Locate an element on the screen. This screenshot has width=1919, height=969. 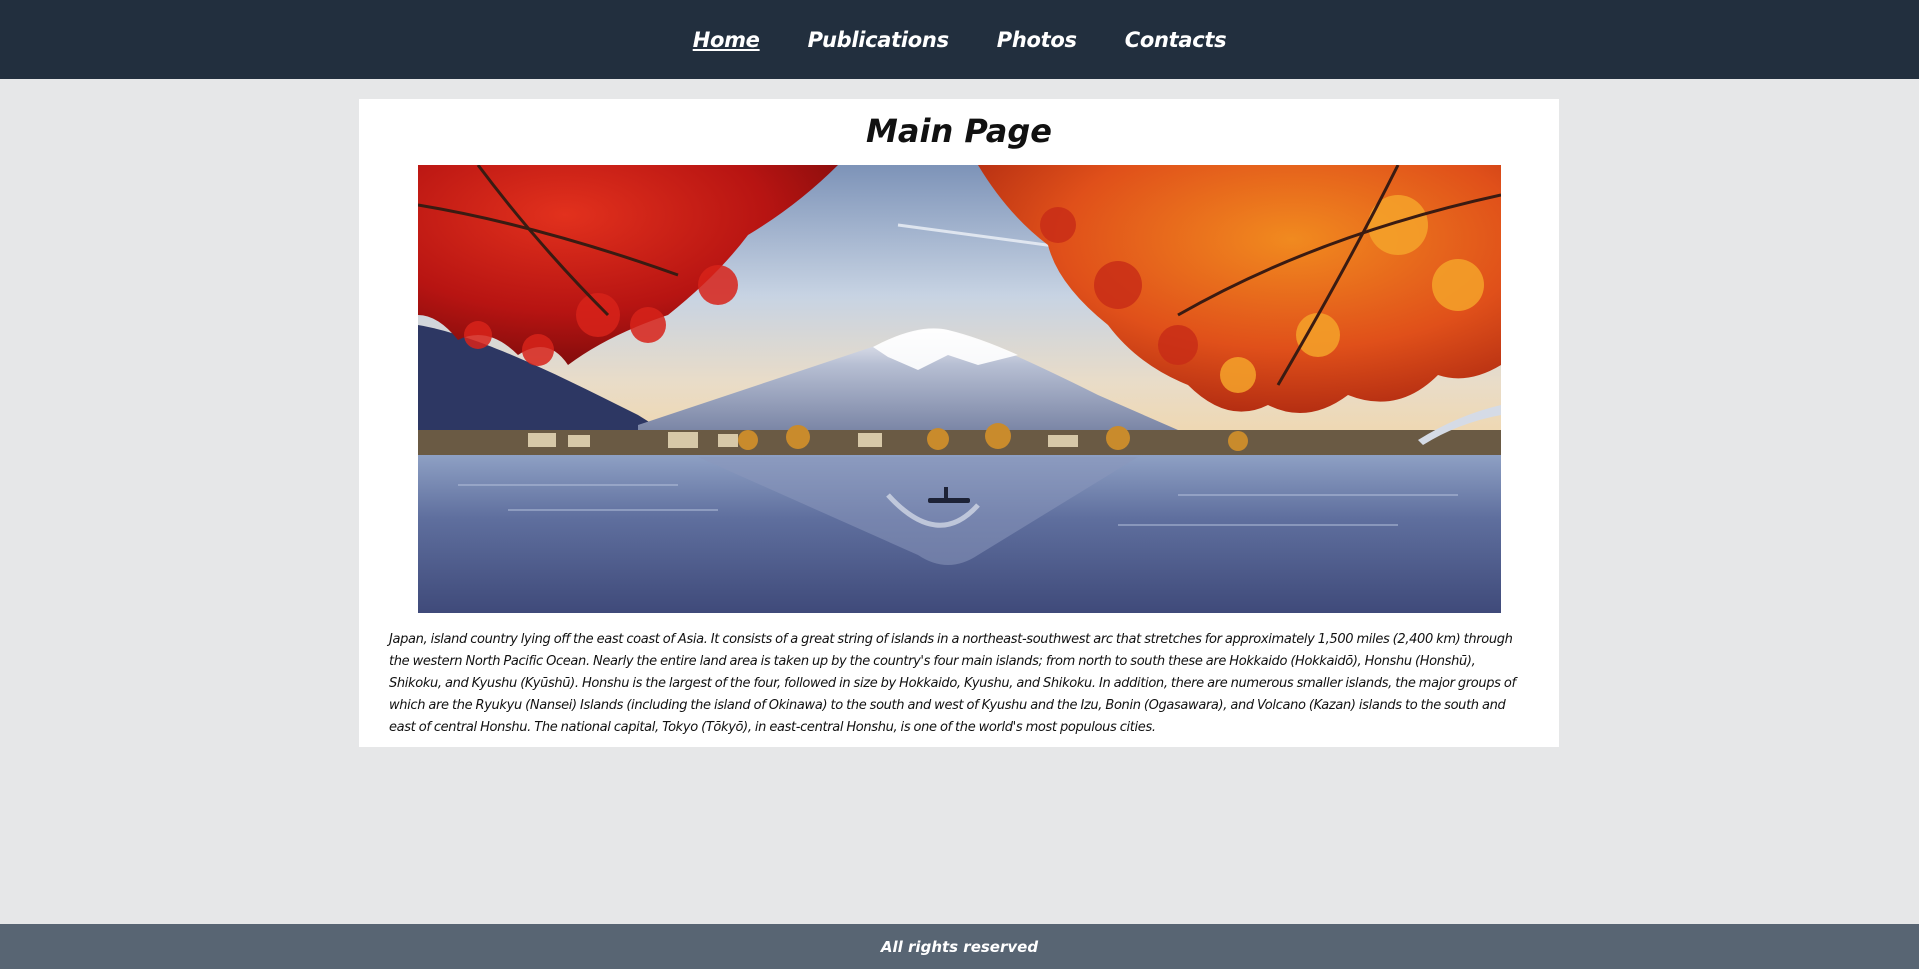
footer: All rights reserved is located at coordinates (959, 946).